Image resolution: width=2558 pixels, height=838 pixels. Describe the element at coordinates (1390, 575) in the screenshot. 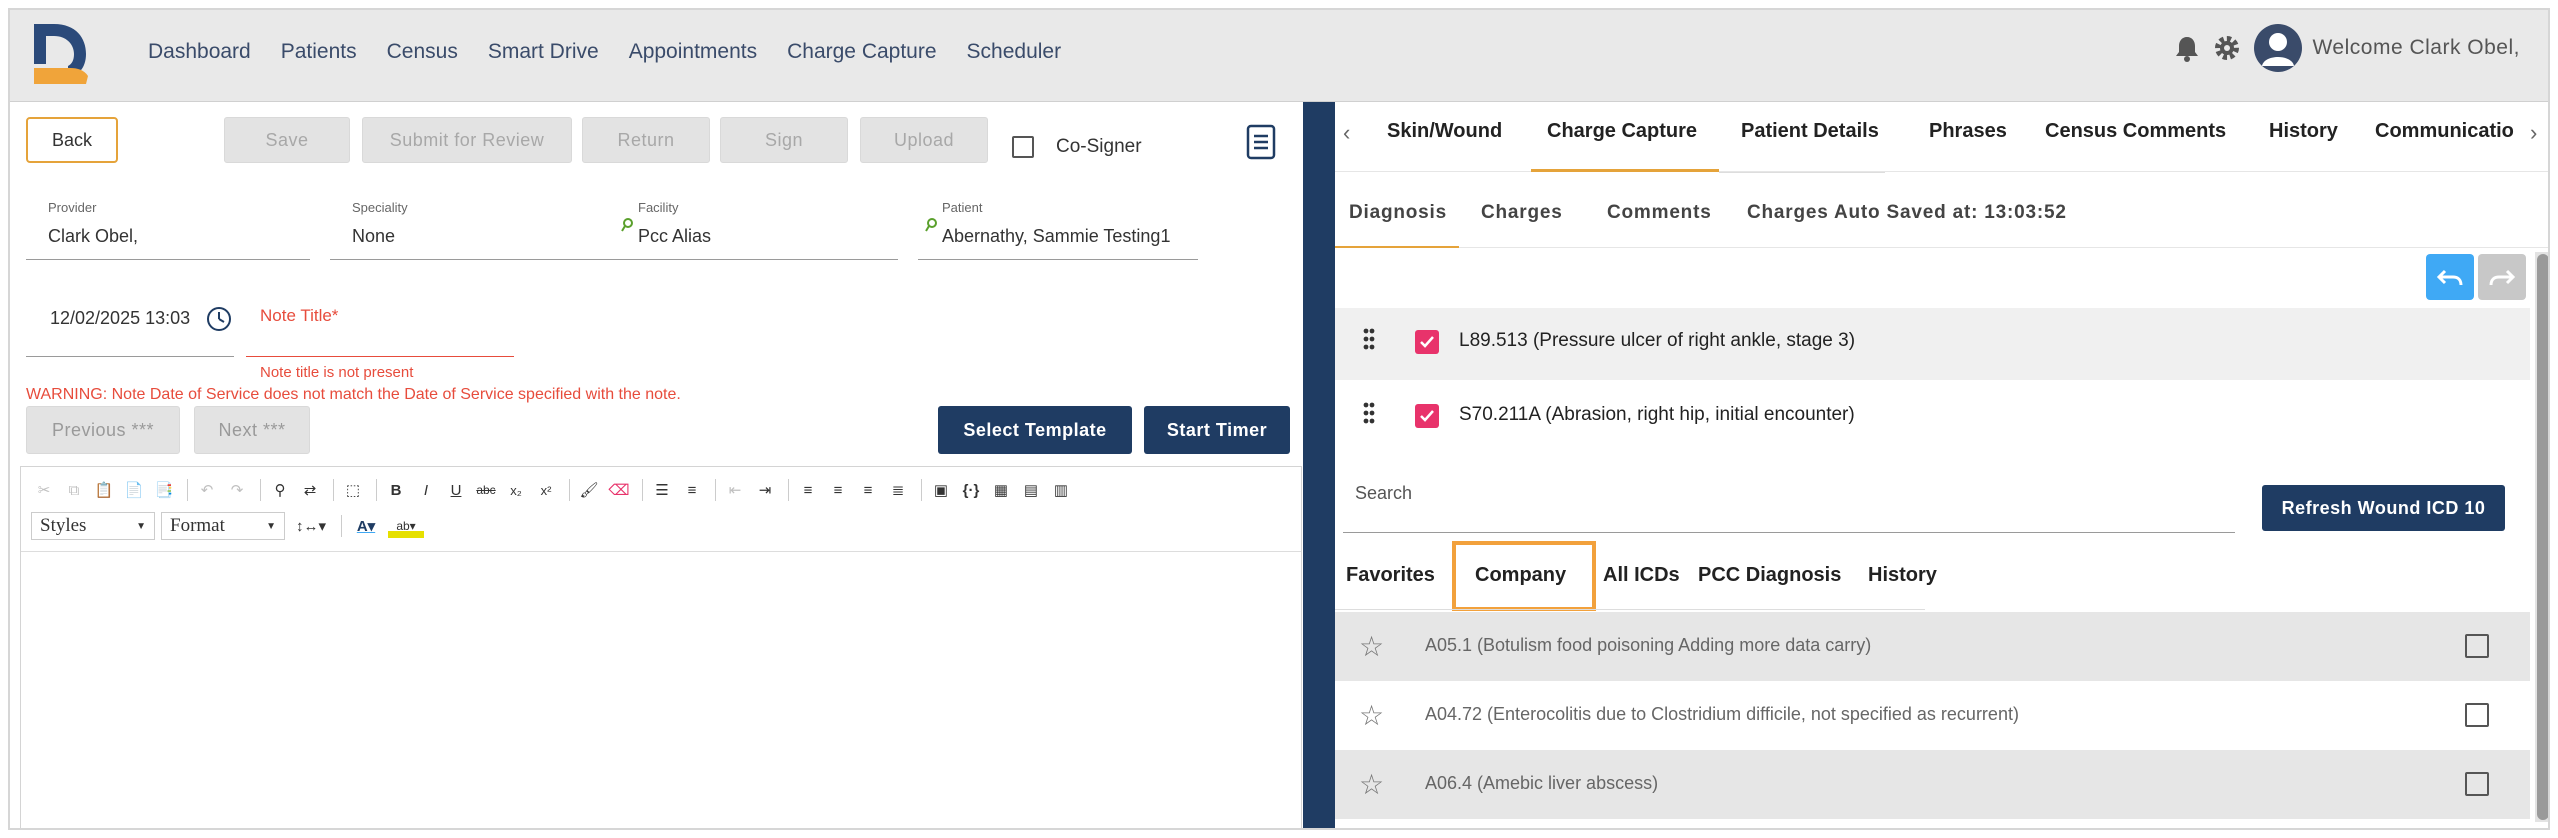

I see `list-tab-favorites: Favorites` at that location.